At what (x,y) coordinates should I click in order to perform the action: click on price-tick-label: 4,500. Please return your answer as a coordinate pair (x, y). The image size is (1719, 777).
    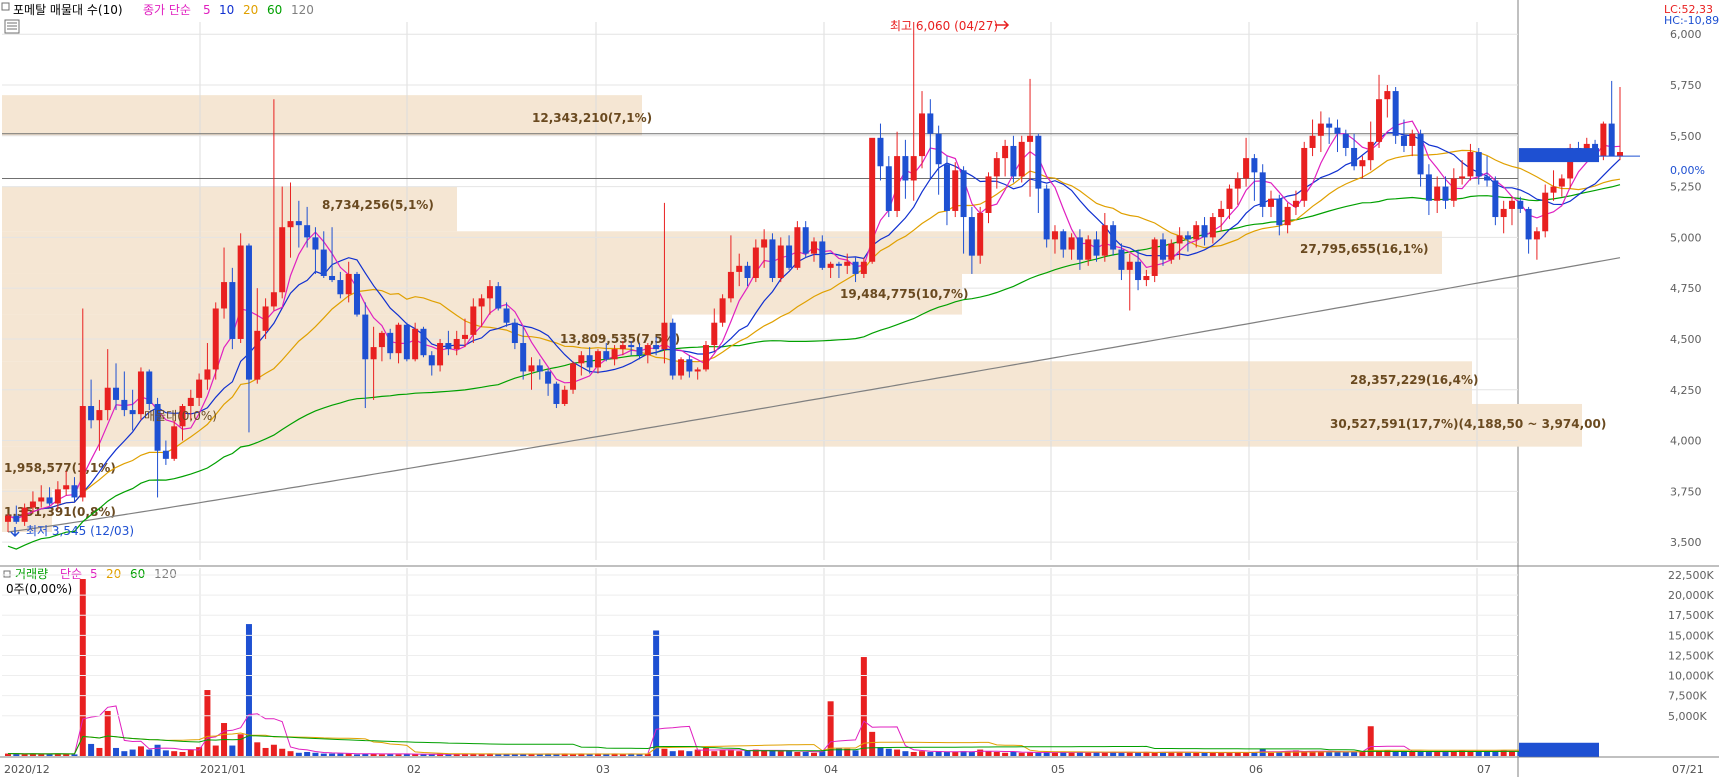
    Looking at the image, I should click on (1686, 339).